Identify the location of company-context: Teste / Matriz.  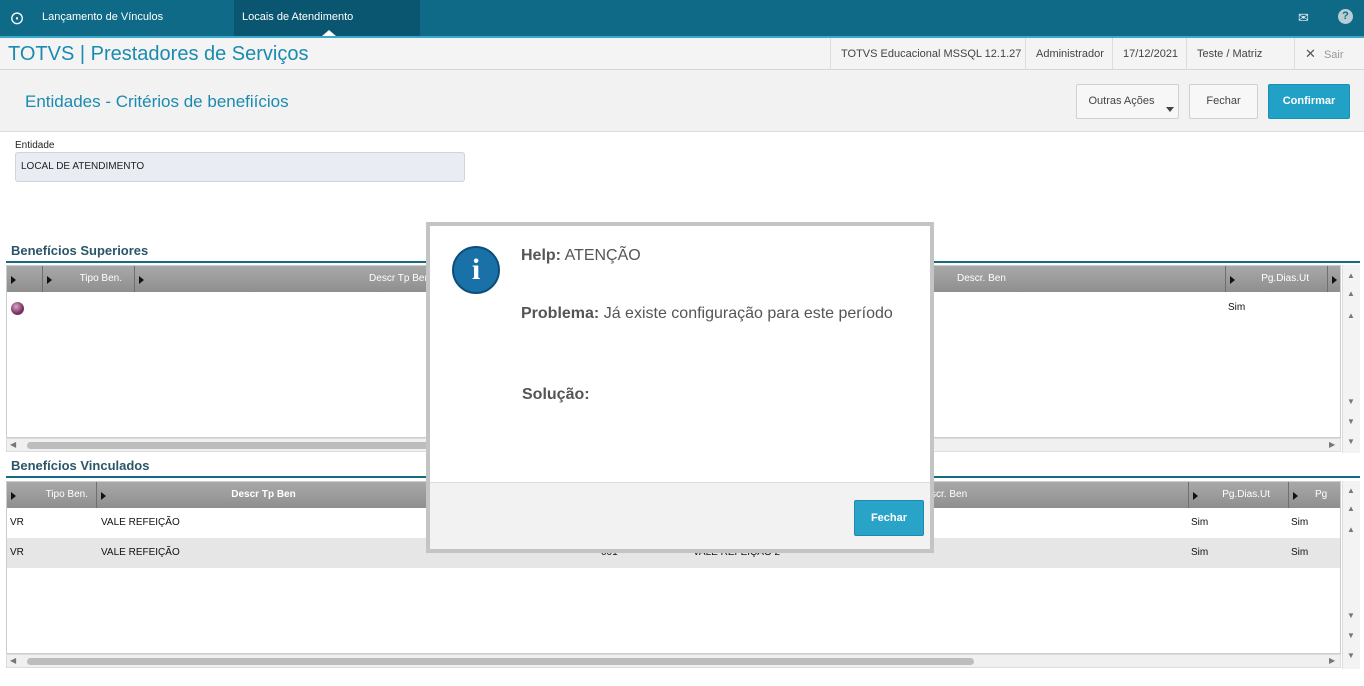
(1229, 54).